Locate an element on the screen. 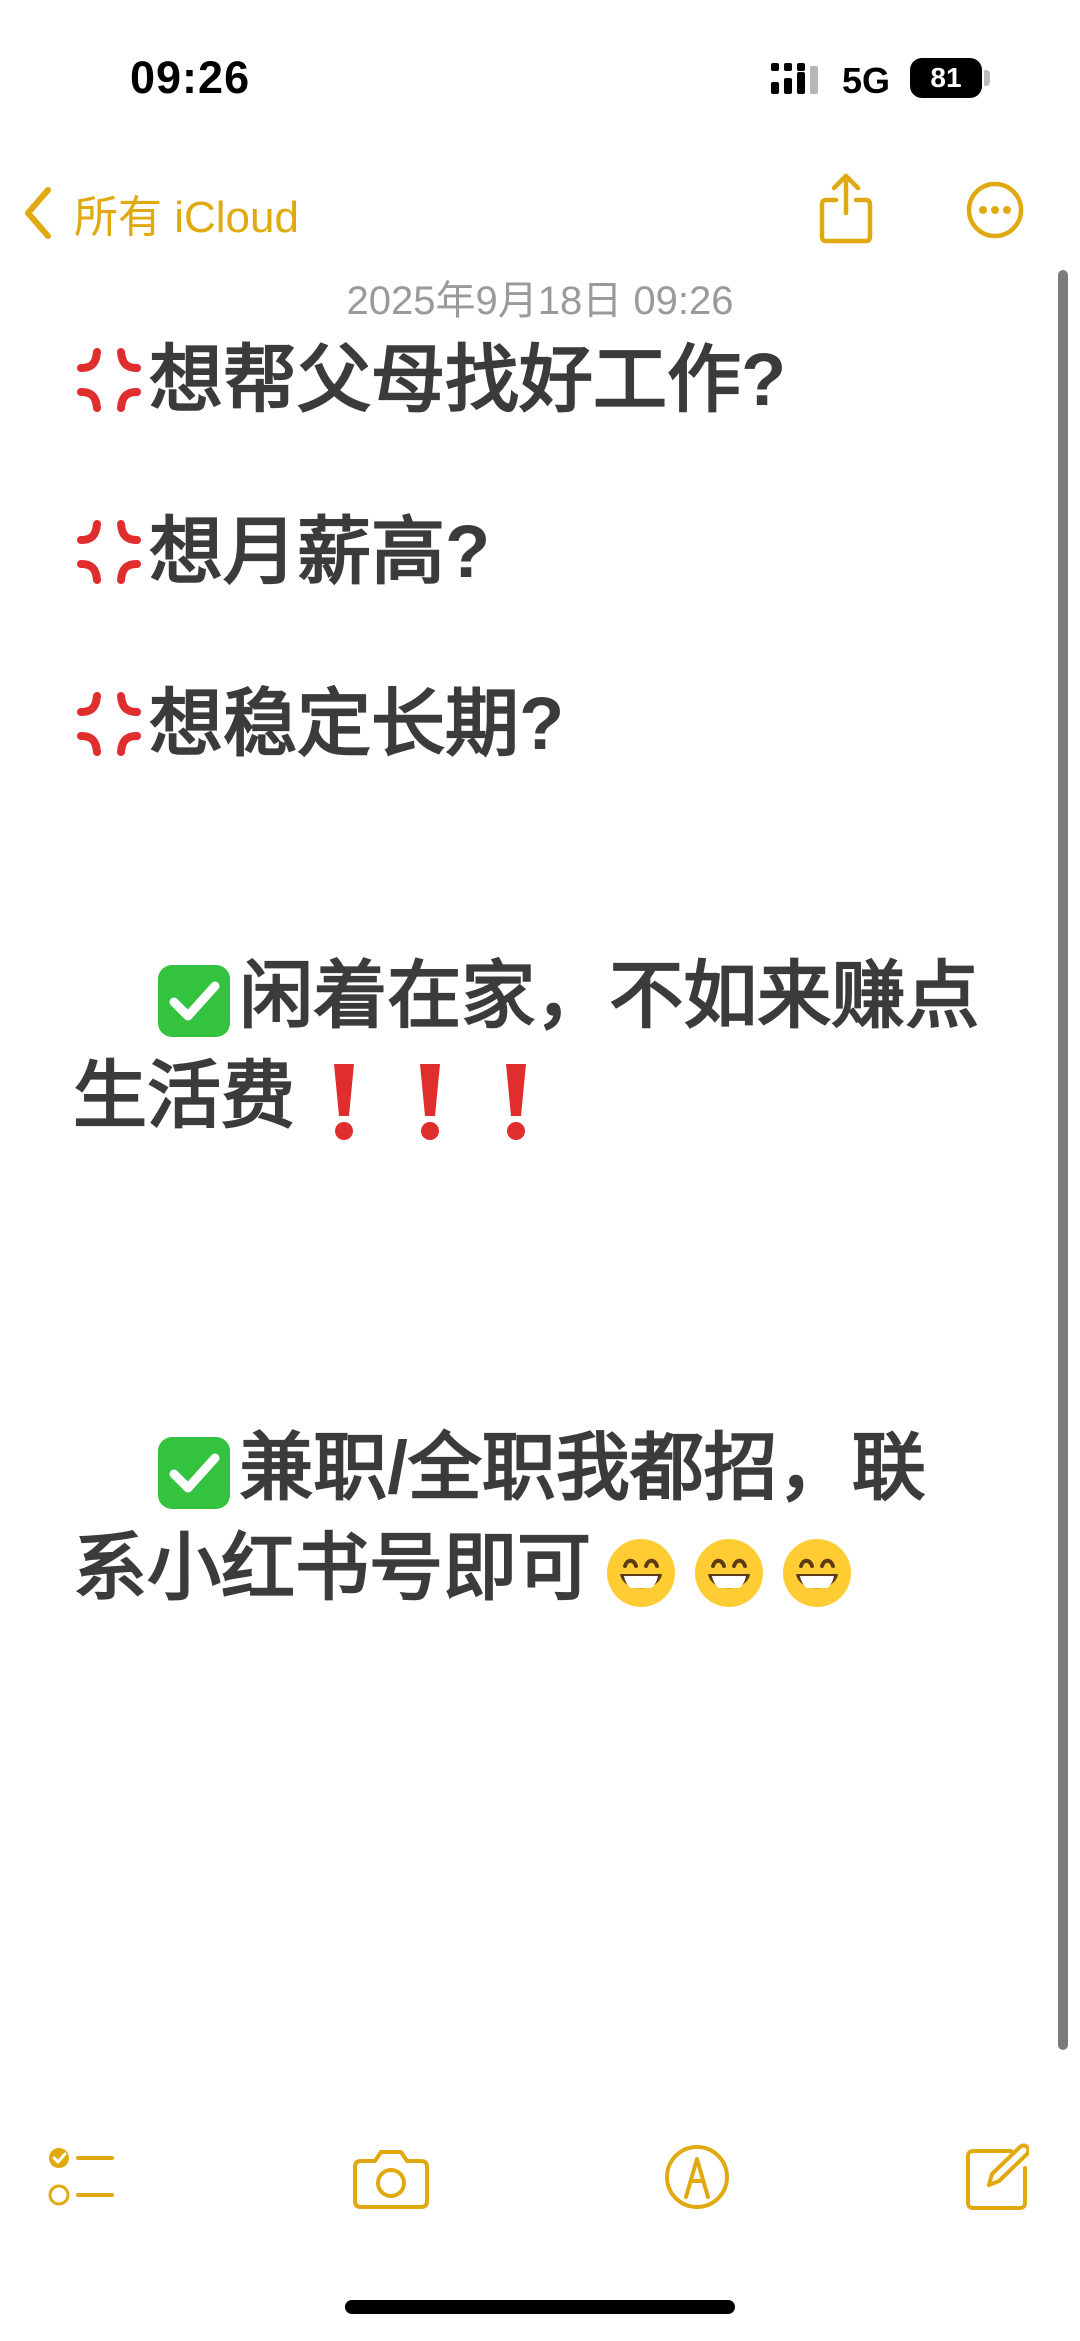  bottom-toolbar is located at coordinates (540, 2180).